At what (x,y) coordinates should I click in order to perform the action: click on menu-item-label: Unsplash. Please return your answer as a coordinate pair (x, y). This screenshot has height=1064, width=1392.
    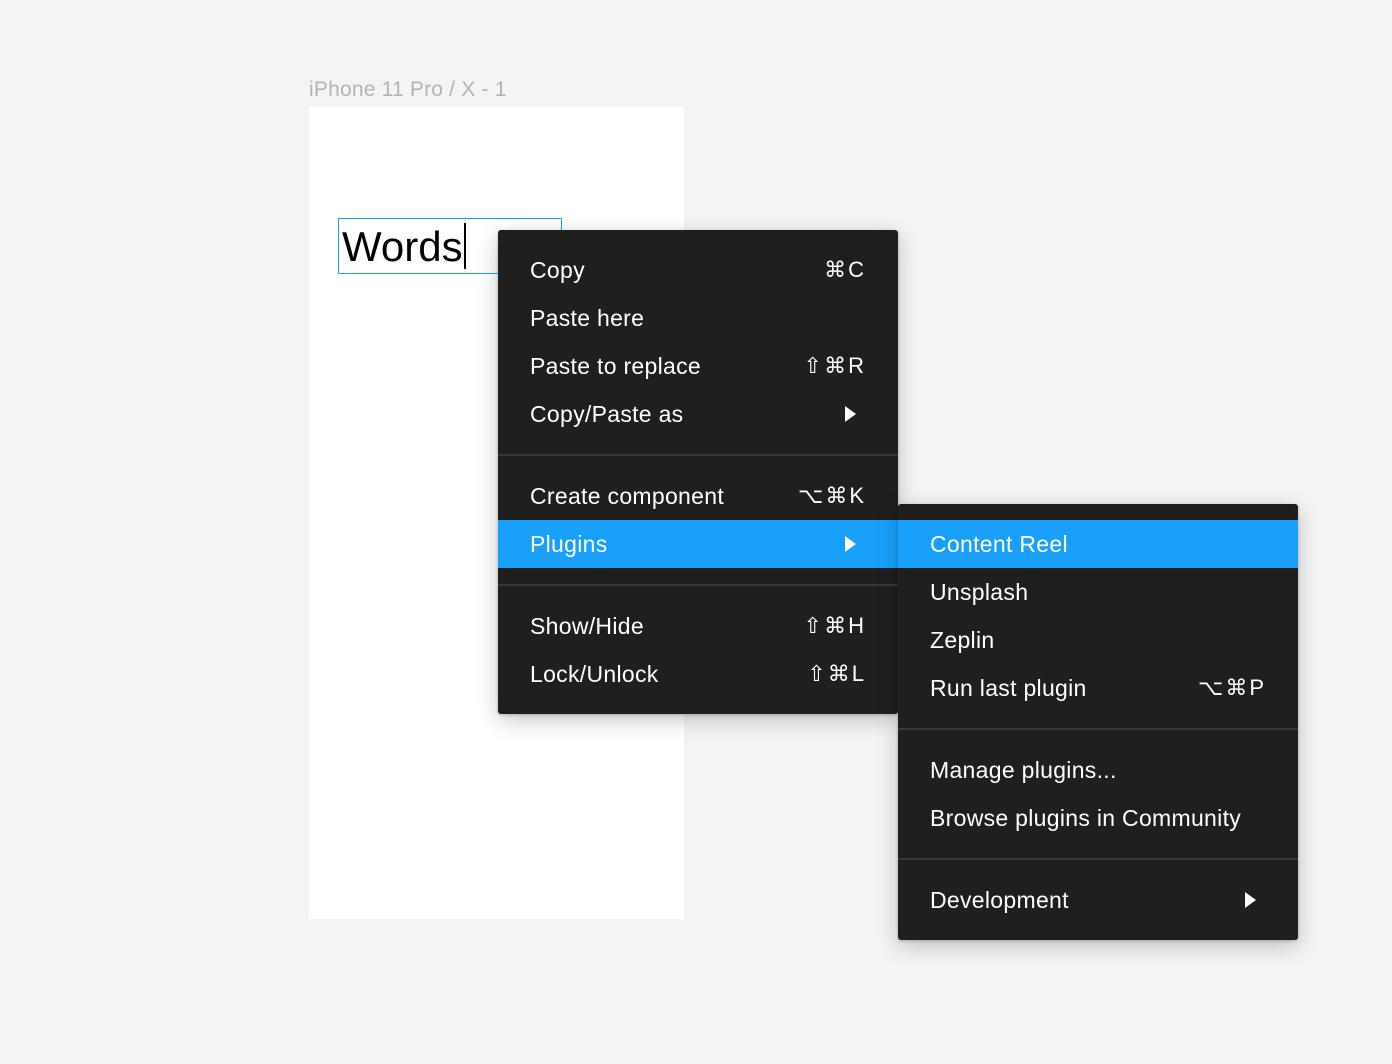
    Looking at the image, I should click on (979, 591).